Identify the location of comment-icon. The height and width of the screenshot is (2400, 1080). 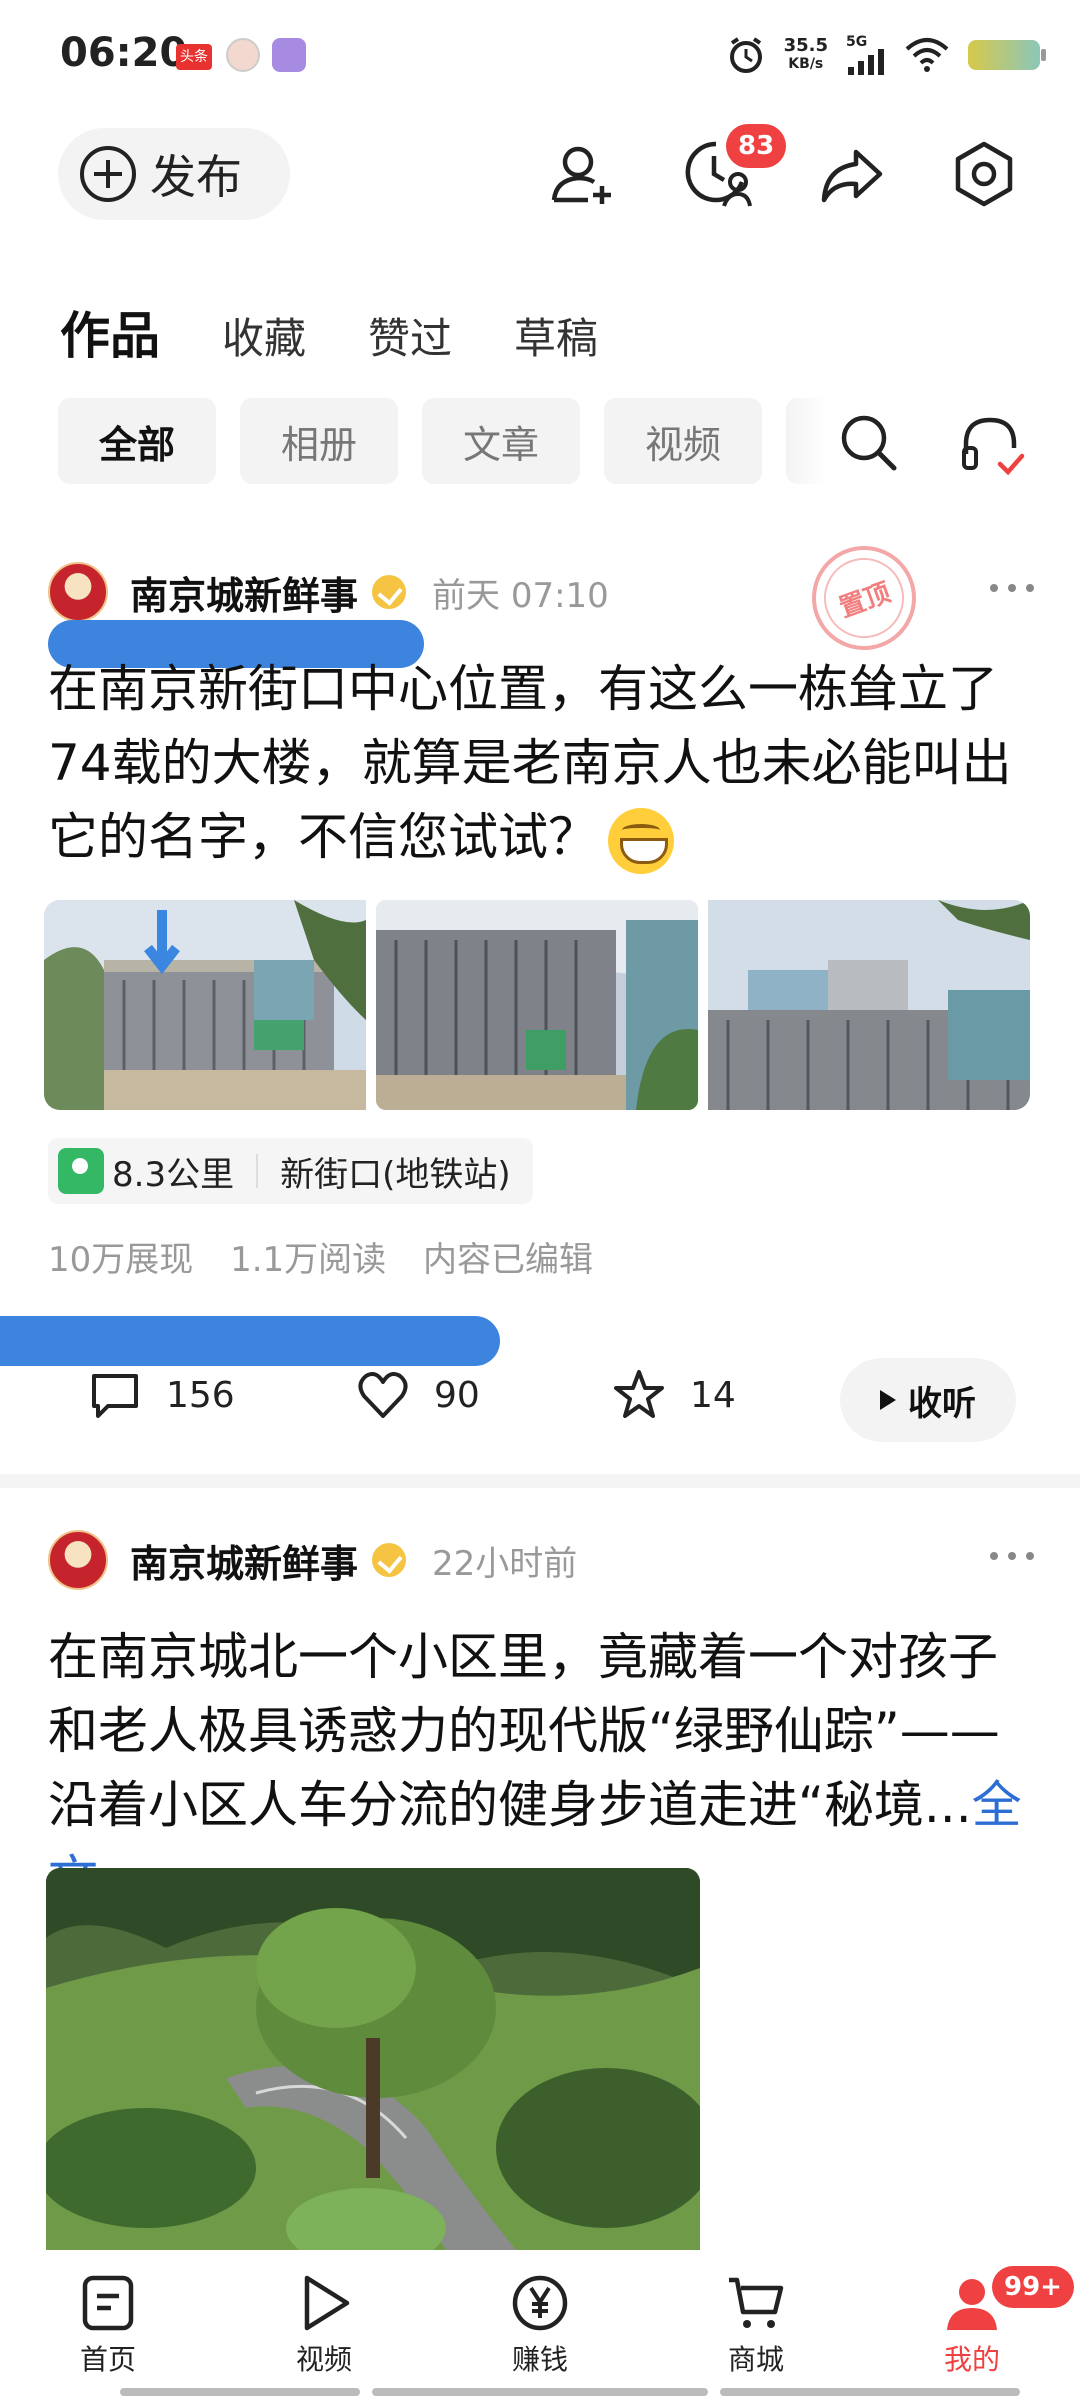
(115, 1396).